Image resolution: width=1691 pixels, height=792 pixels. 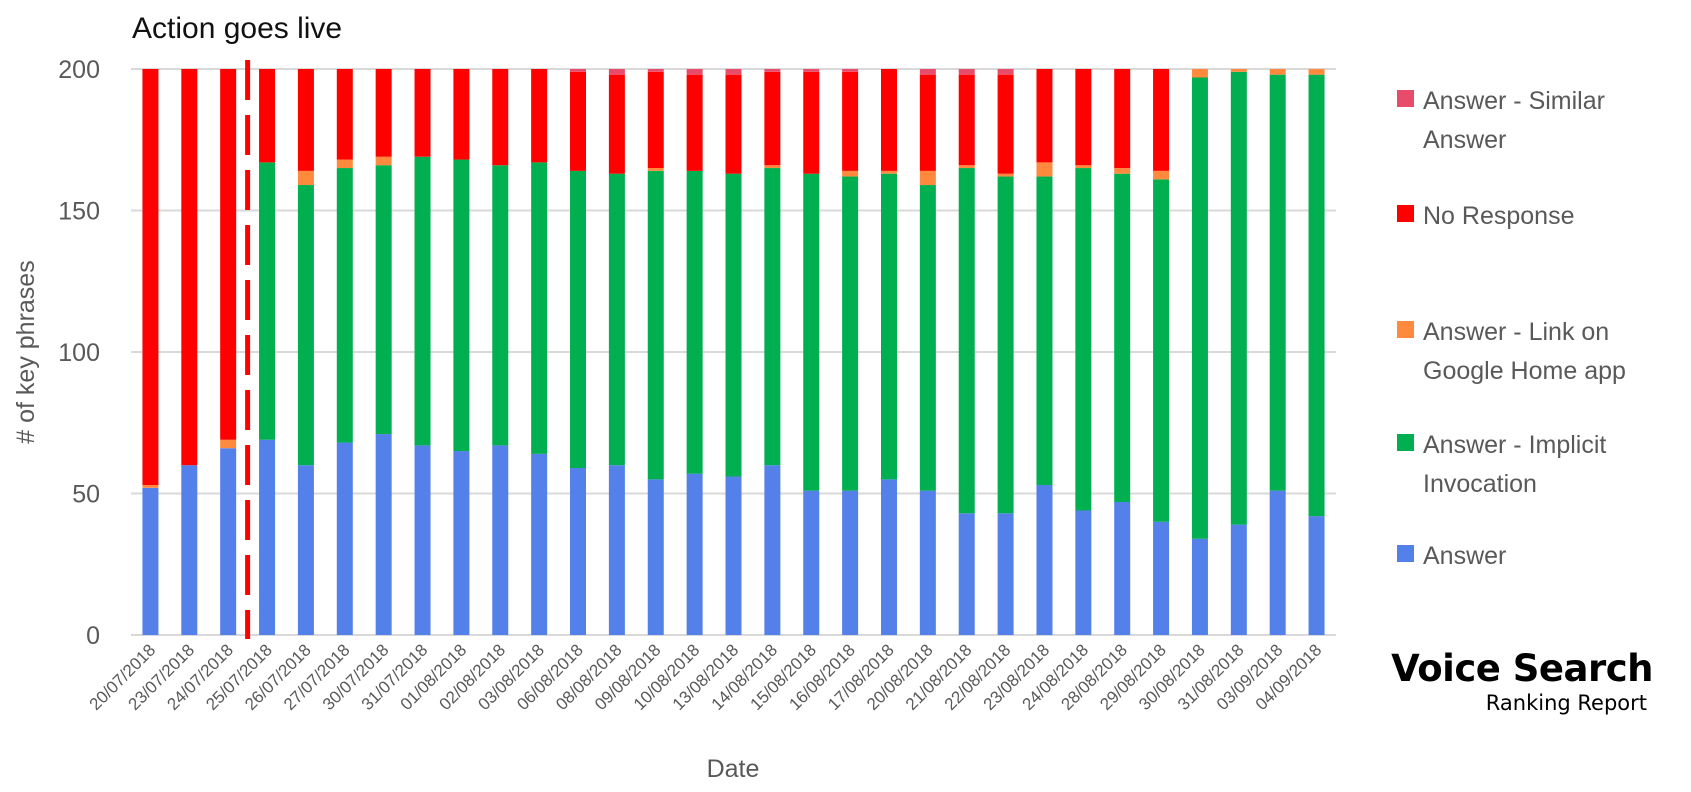 I want to click on legend-item-implicit-invocation: Answer - Implicit Invocation, so click(x=1535, y=465).